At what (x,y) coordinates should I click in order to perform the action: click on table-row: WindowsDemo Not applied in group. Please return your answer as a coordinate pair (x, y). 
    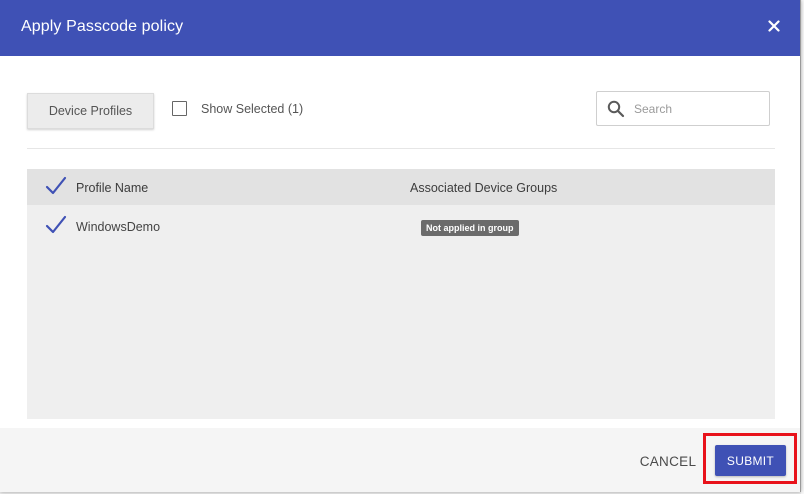
    Looking at the image, I should click on (401, 227).